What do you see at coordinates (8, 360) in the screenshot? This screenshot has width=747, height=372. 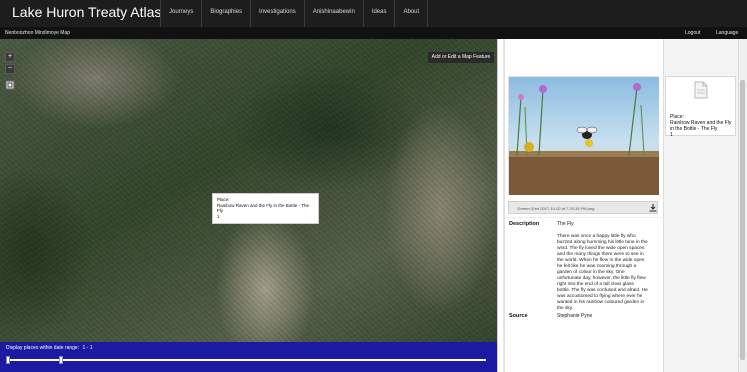 I see `date-range-start-handle` at bounding box center [8, 360].